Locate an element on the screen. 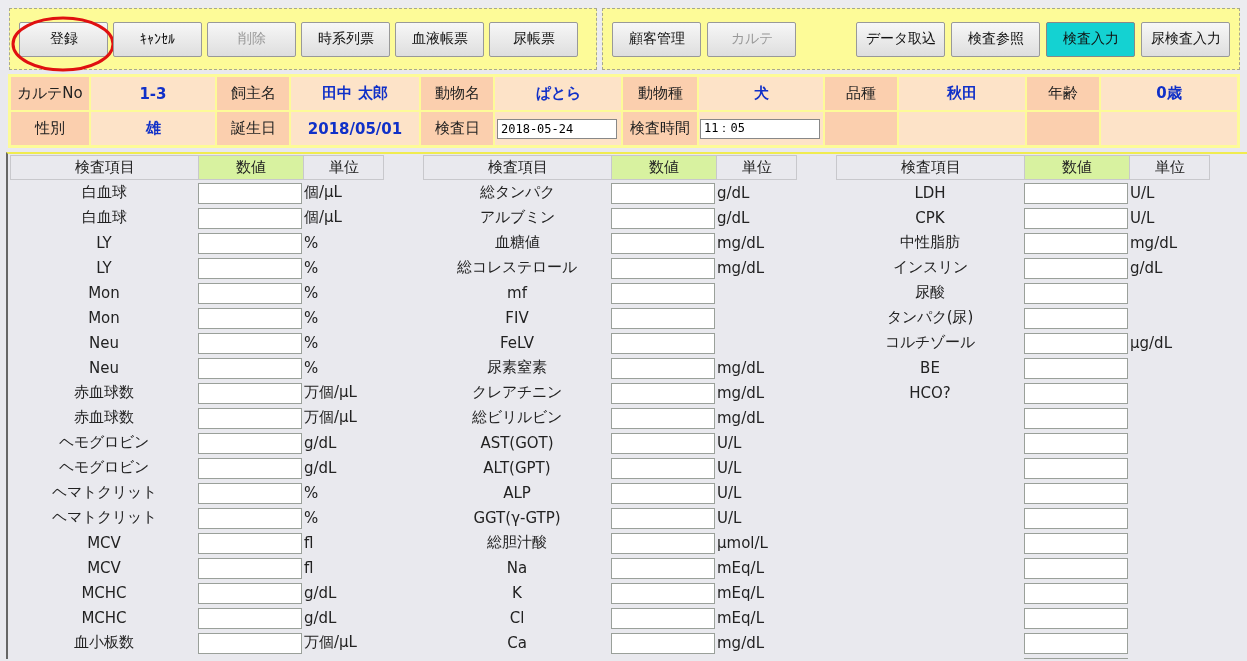 The width and height of the screenshot is (1247, 661). unit-label: μg/dL is located at coordinates (1151, 343).